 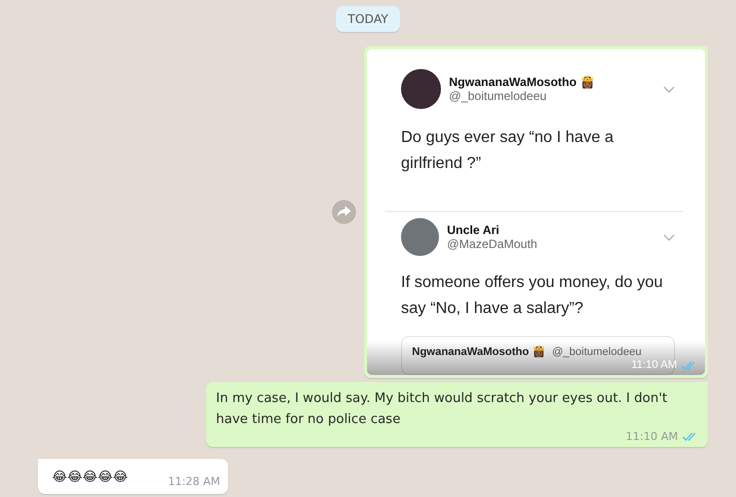 I want to click on message-text: 😂😂😂😂😂, so click(x=90, y=478).